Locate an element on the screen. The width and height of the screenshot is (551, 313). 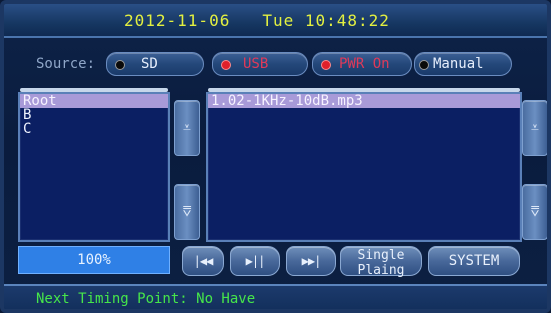
source-usb-label: USB is located at coordinates (256, 64).